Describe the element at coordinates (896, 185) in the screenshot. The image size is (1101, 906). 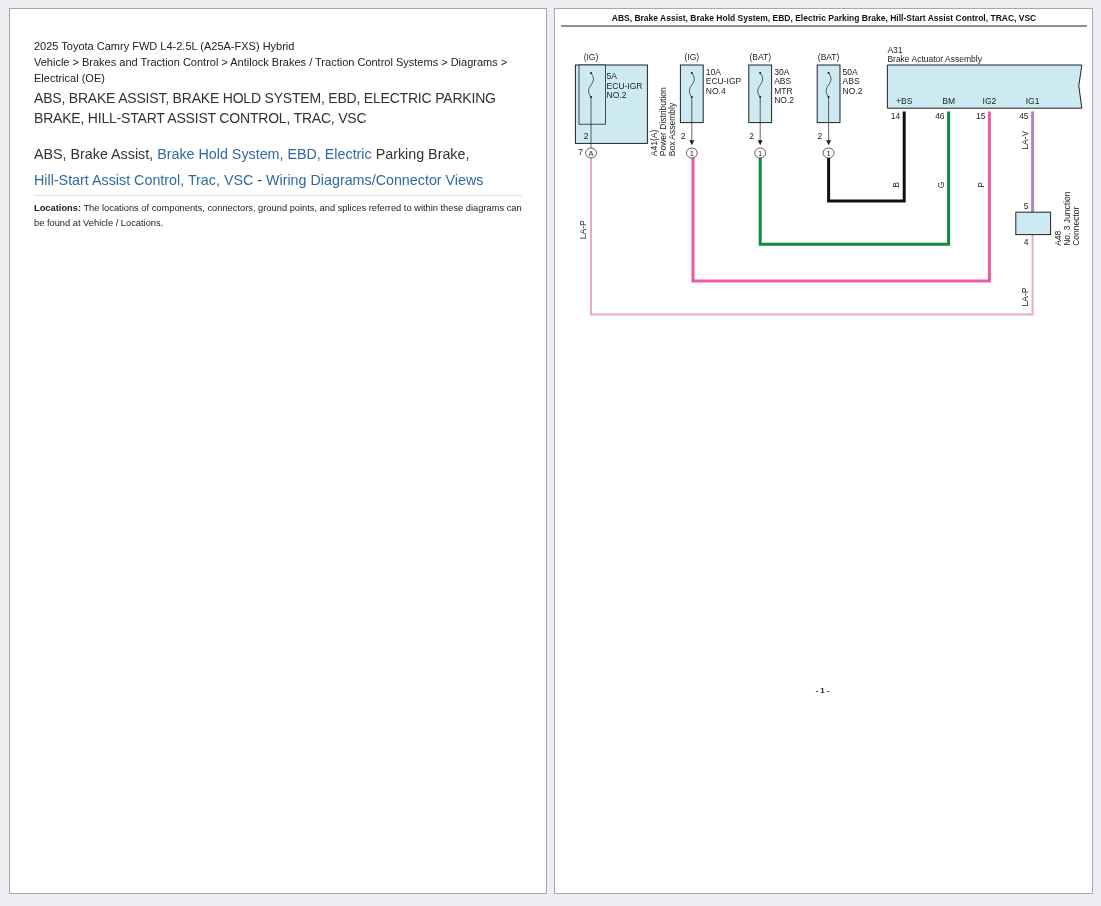
I see `wire-label: B` at that location.